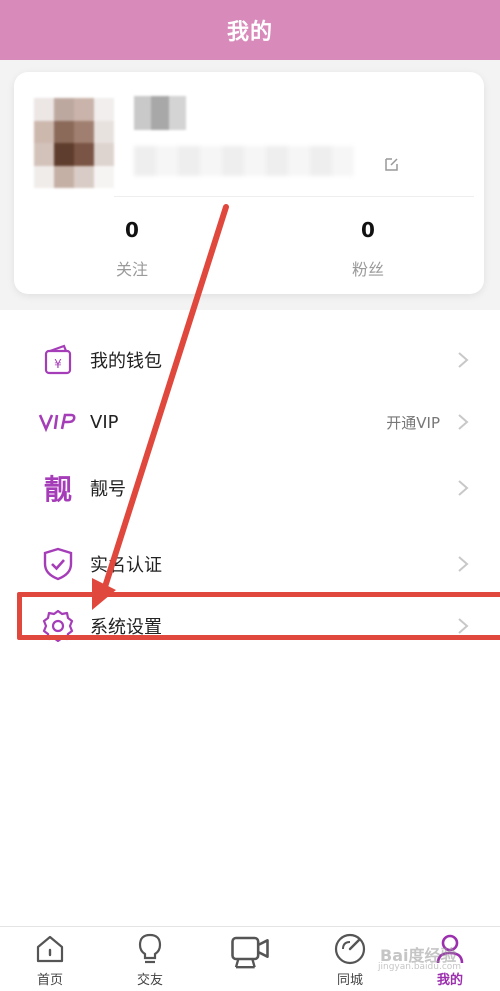 This screenshot has width=500, height=991. Describe the element at coordinates (74, 143) in the screenshot. I see `avatar` at that location.